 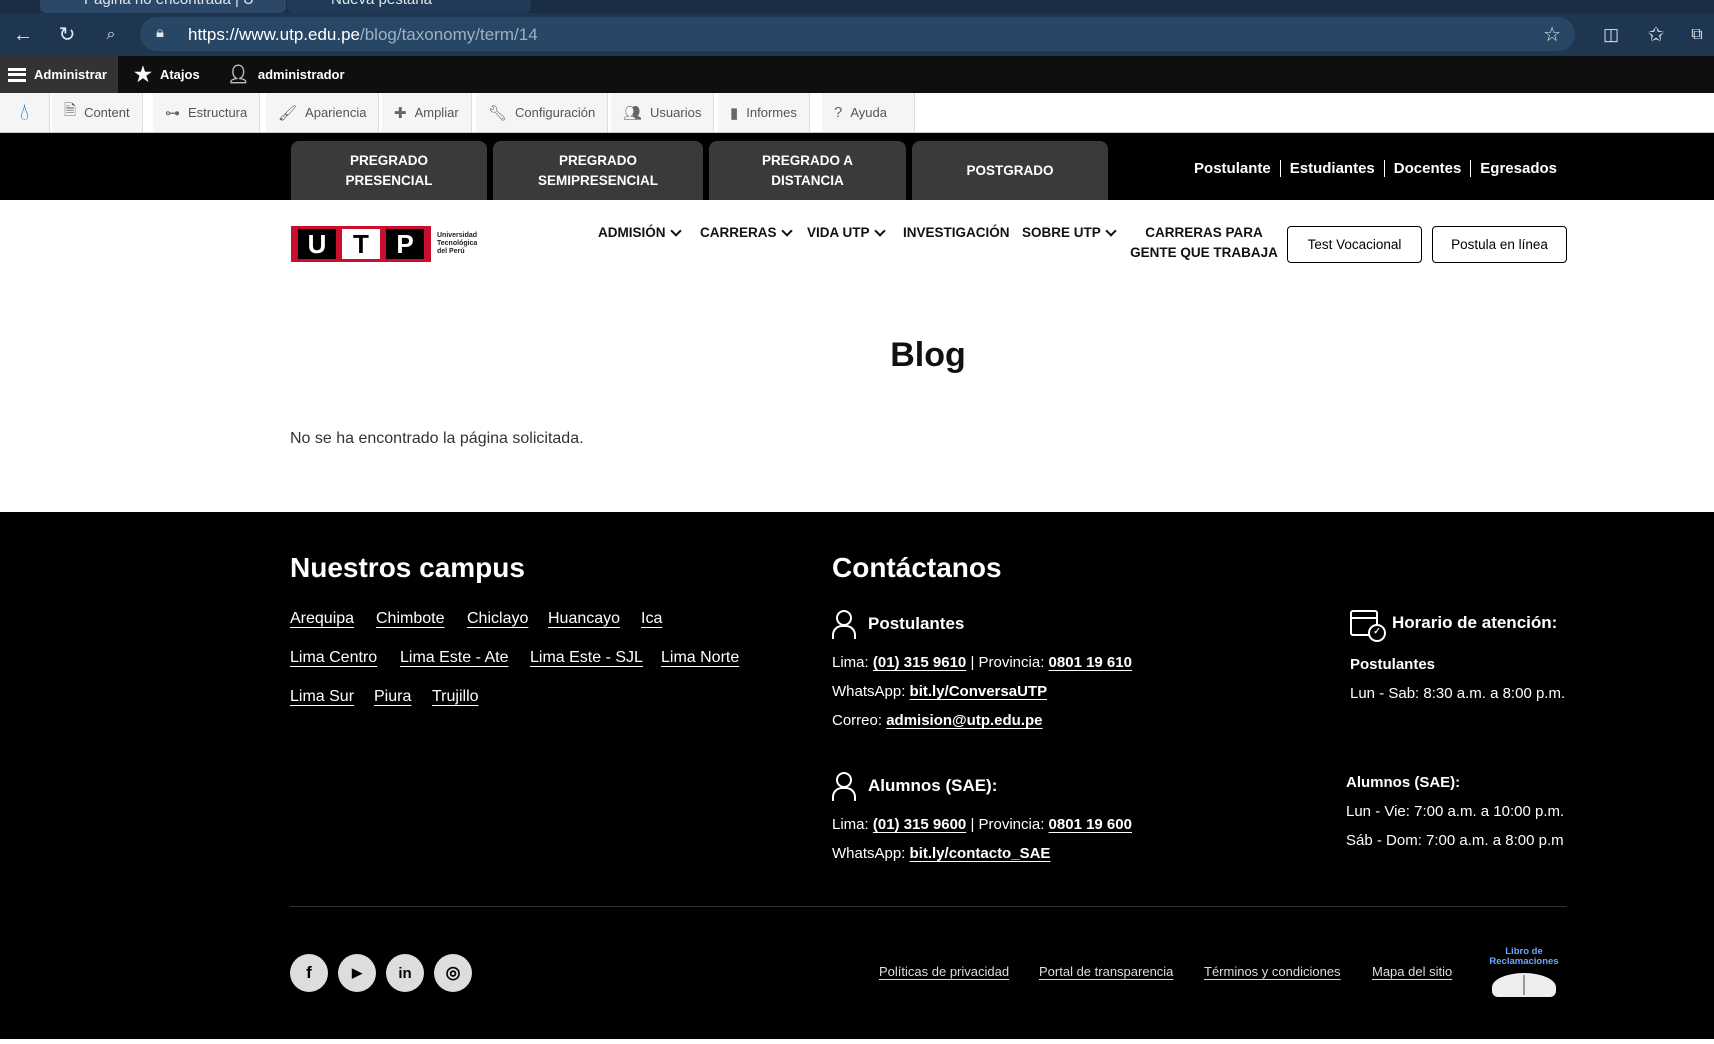 I want to click on phone-link: (01) 315 9610, so click(x=919, y=662).